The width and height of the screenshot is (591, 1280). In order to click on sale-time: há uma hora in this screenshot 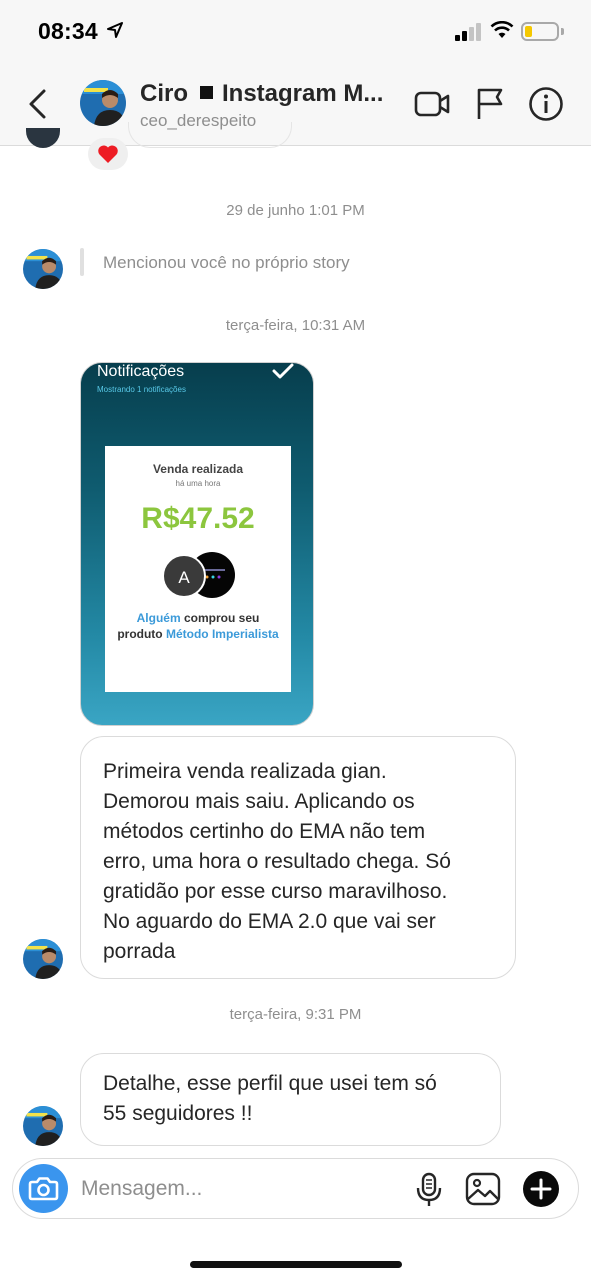, I will do `click(198, 483)`.